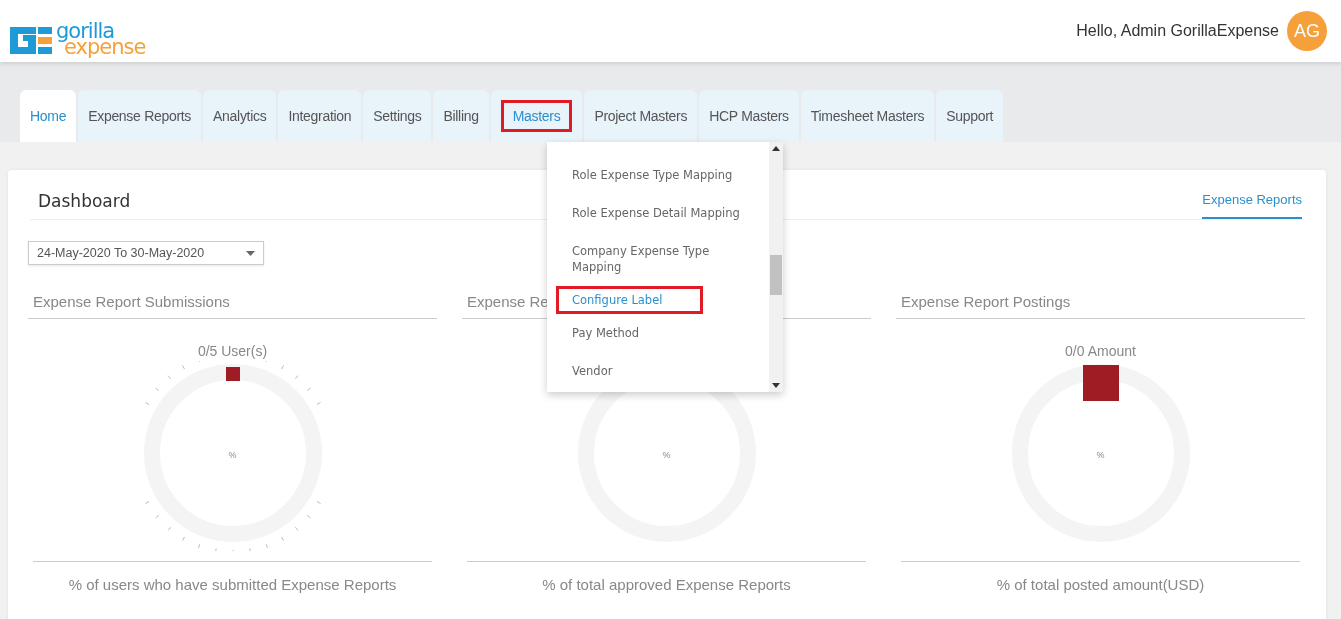  Describe the element at coordinates (146, 253) in the screenshot. I see `date-range-select: 24-May-2020 To 30-May-2020` at that location.